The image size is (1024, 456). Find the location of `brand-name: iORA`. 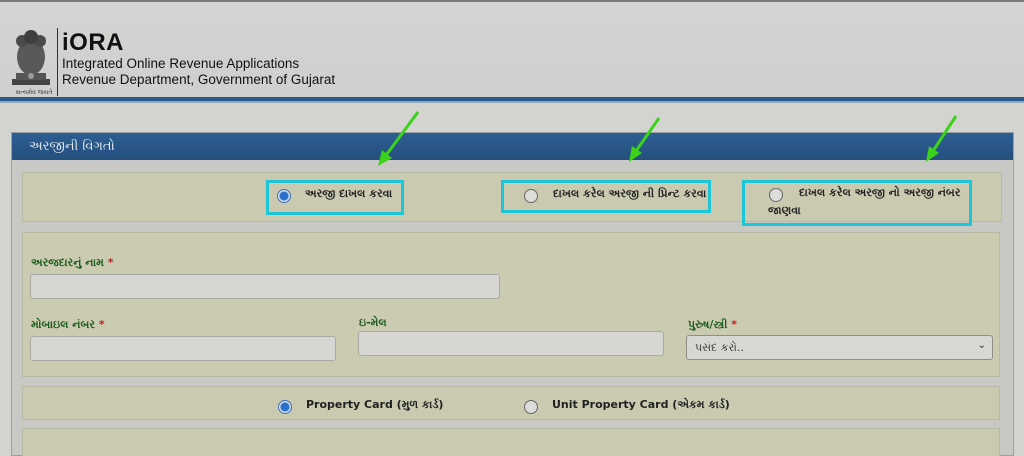

brand-name: iORA is located at coordinates (93, 42).